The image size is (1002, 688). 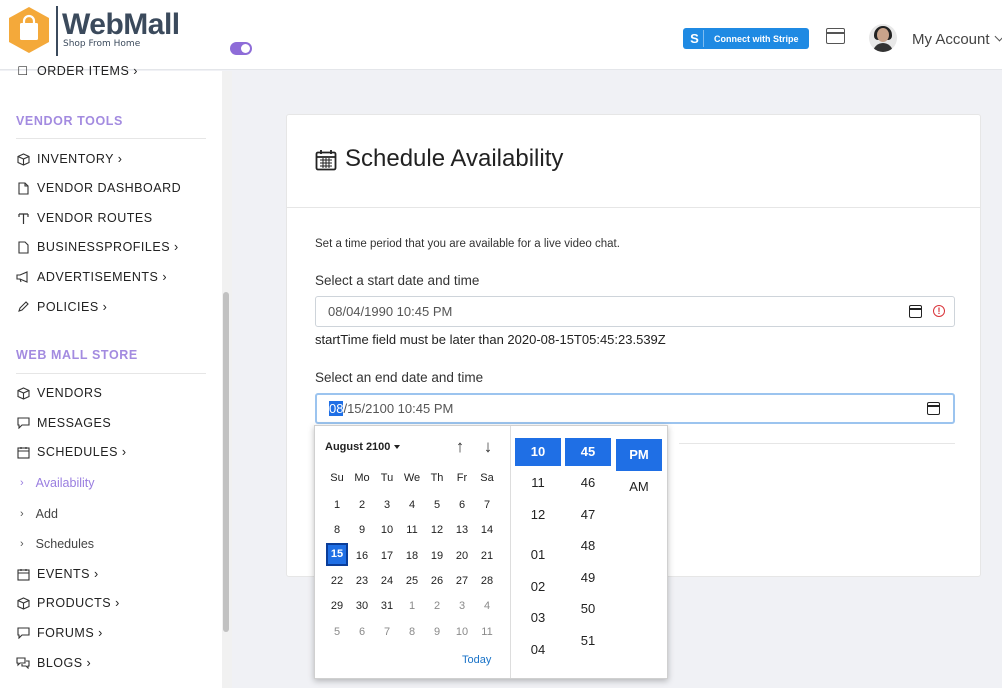 I want to click on calendar-day: 13, so click(x=462, y=530).